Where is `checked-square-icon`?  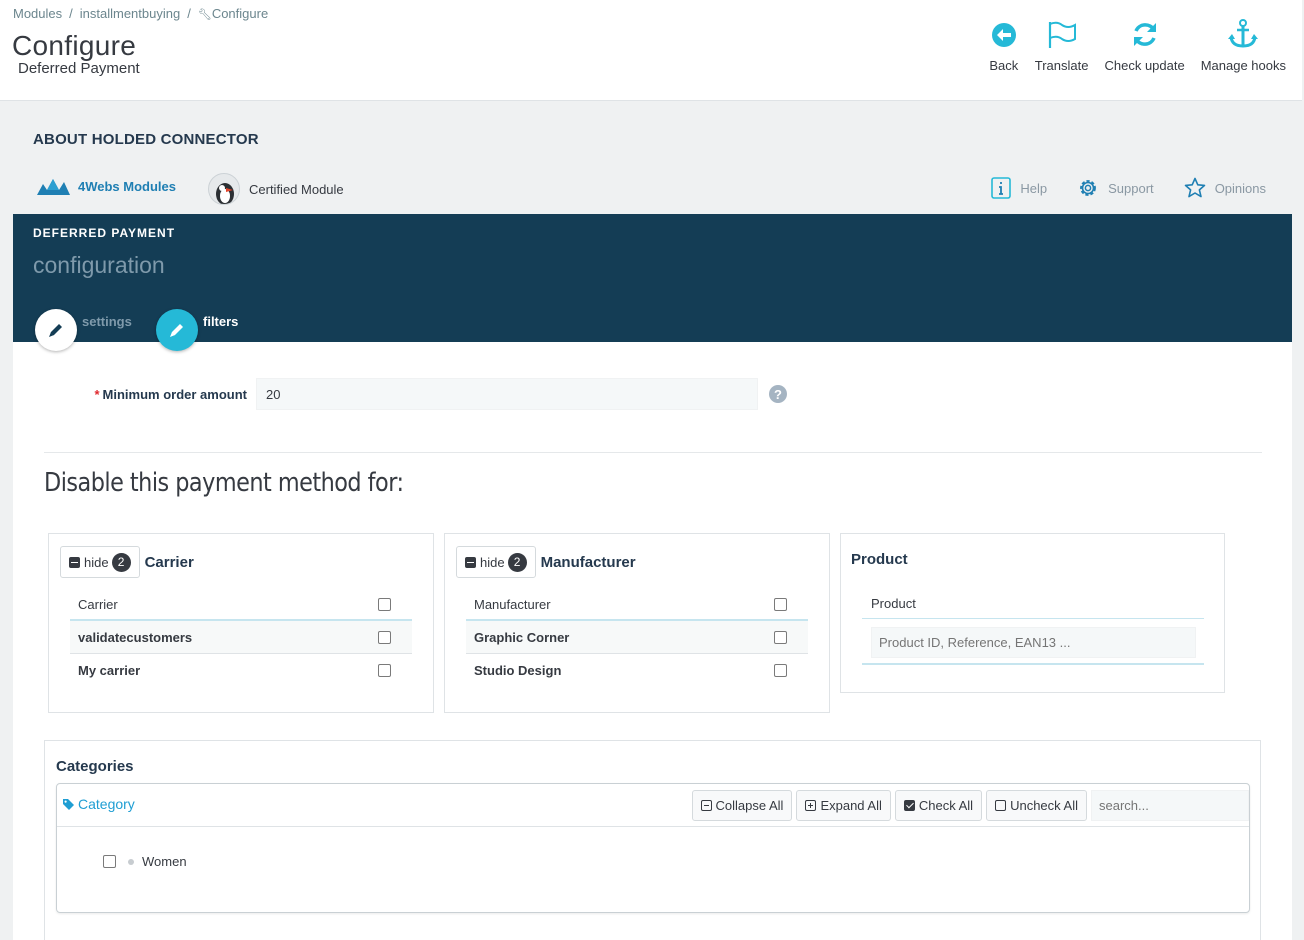 checked-square-icon is located at coordinates (909, 805).